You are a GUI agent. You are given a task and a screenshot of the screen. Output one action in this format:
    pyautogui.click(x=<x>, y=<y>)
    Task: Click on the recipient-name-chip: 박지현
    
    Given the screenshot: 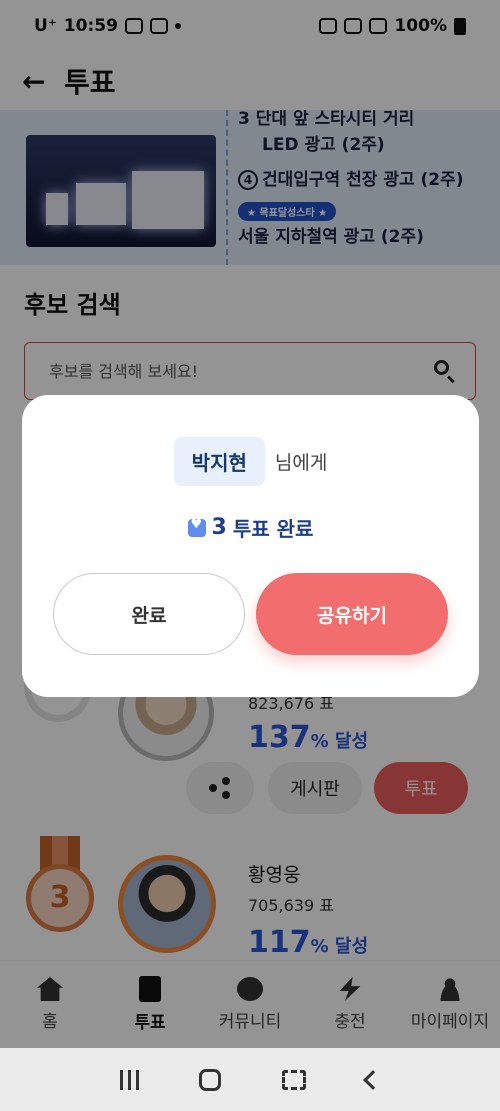 What is the action you would take?
    pyautogui.click(x=219, y=461)
    